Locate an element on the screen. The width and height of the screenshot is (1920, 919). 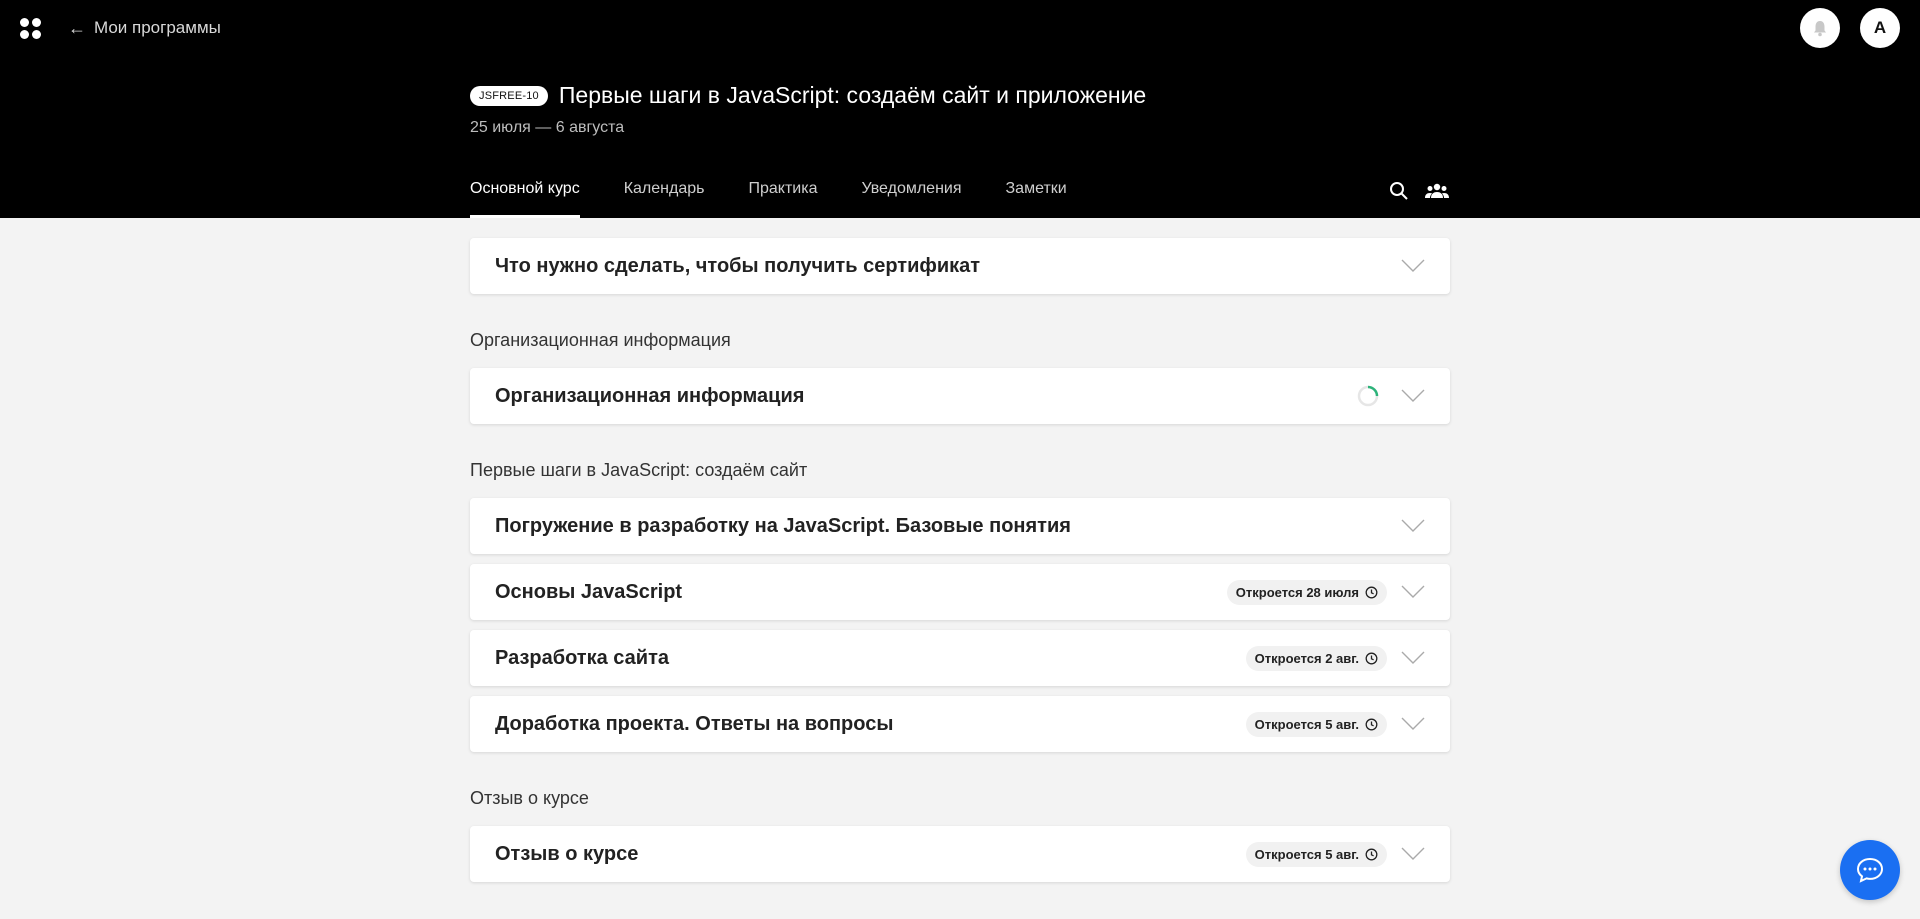
module-card: Отзыв о курсе Откроется 5 авг. is located at coordinates (960, 854).